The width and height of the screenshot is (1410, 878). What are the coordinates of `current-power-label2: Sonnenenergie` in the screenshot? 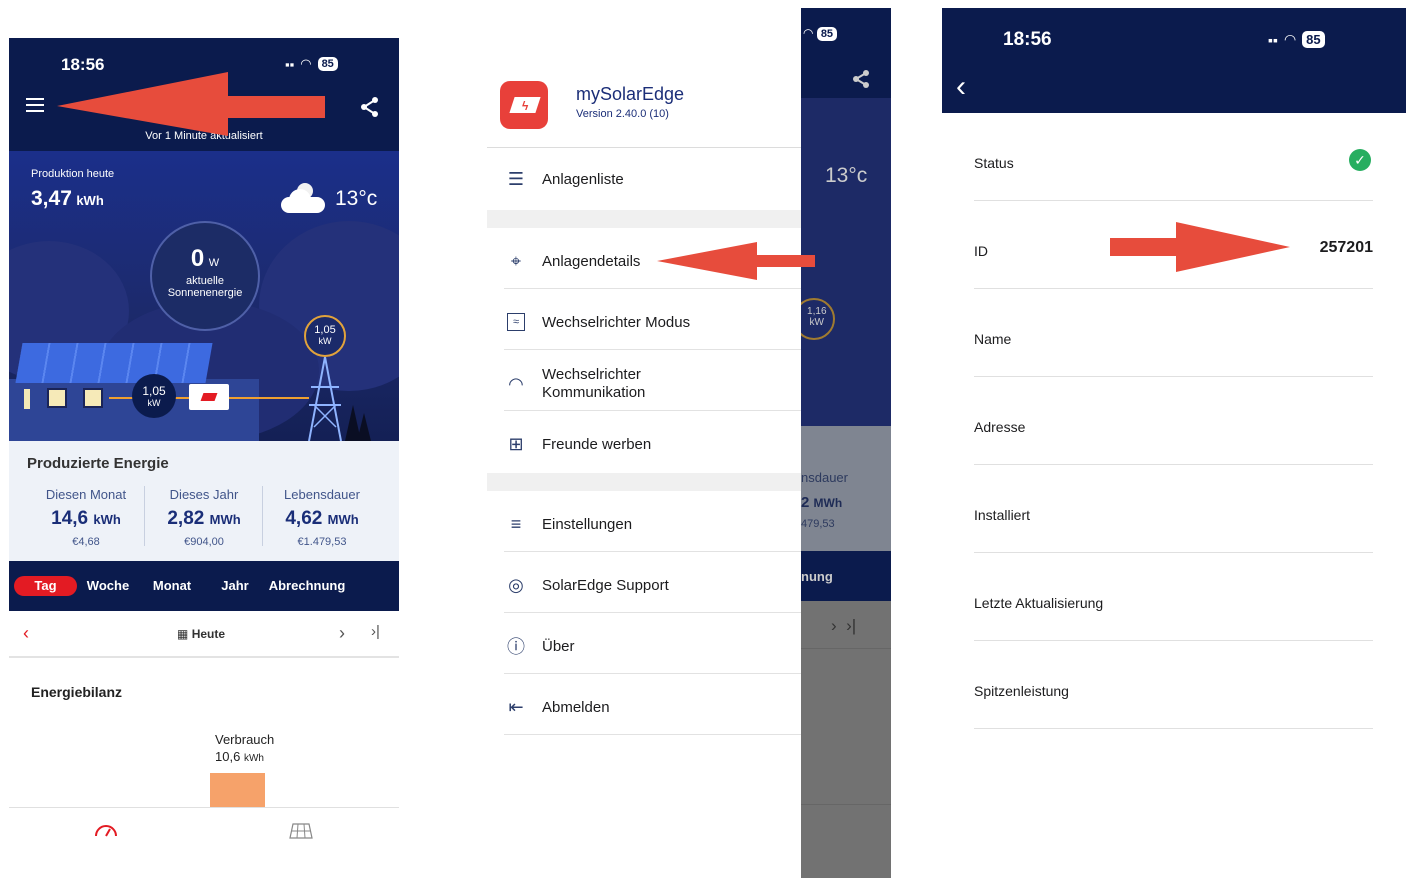 It's located at (205, 293).